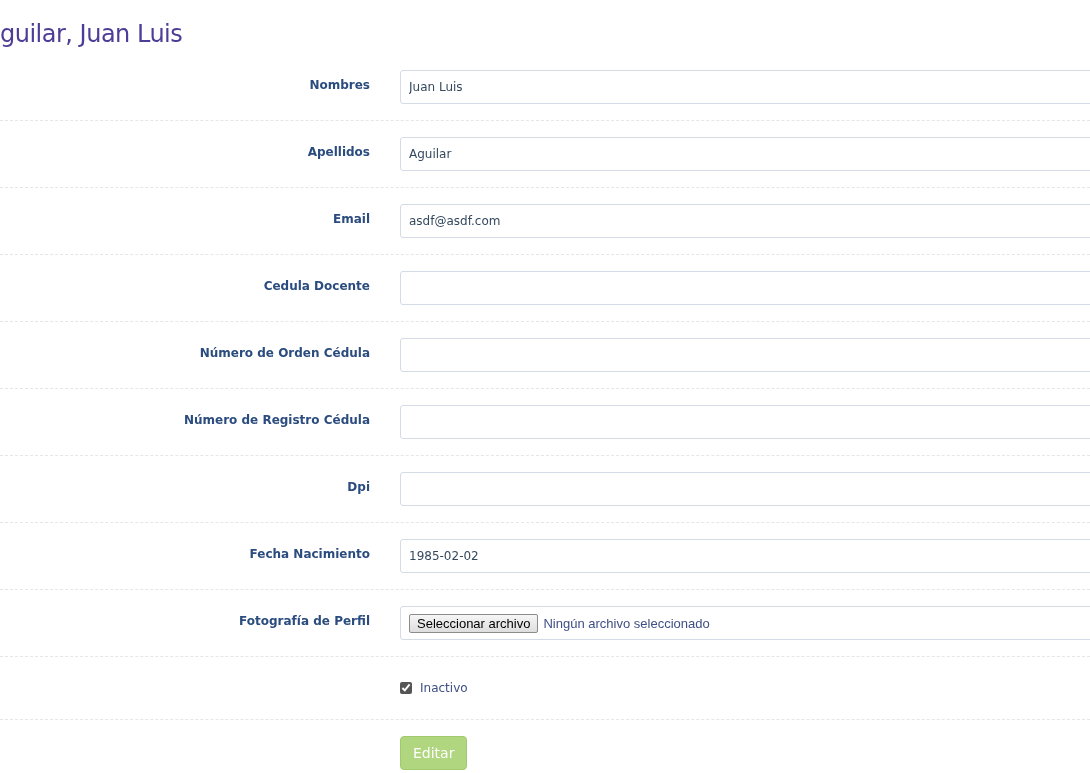  Describe the element at coordinates (309, 553) in the screenshot. I see `field-label: Fecha Nacimiento` at that location.